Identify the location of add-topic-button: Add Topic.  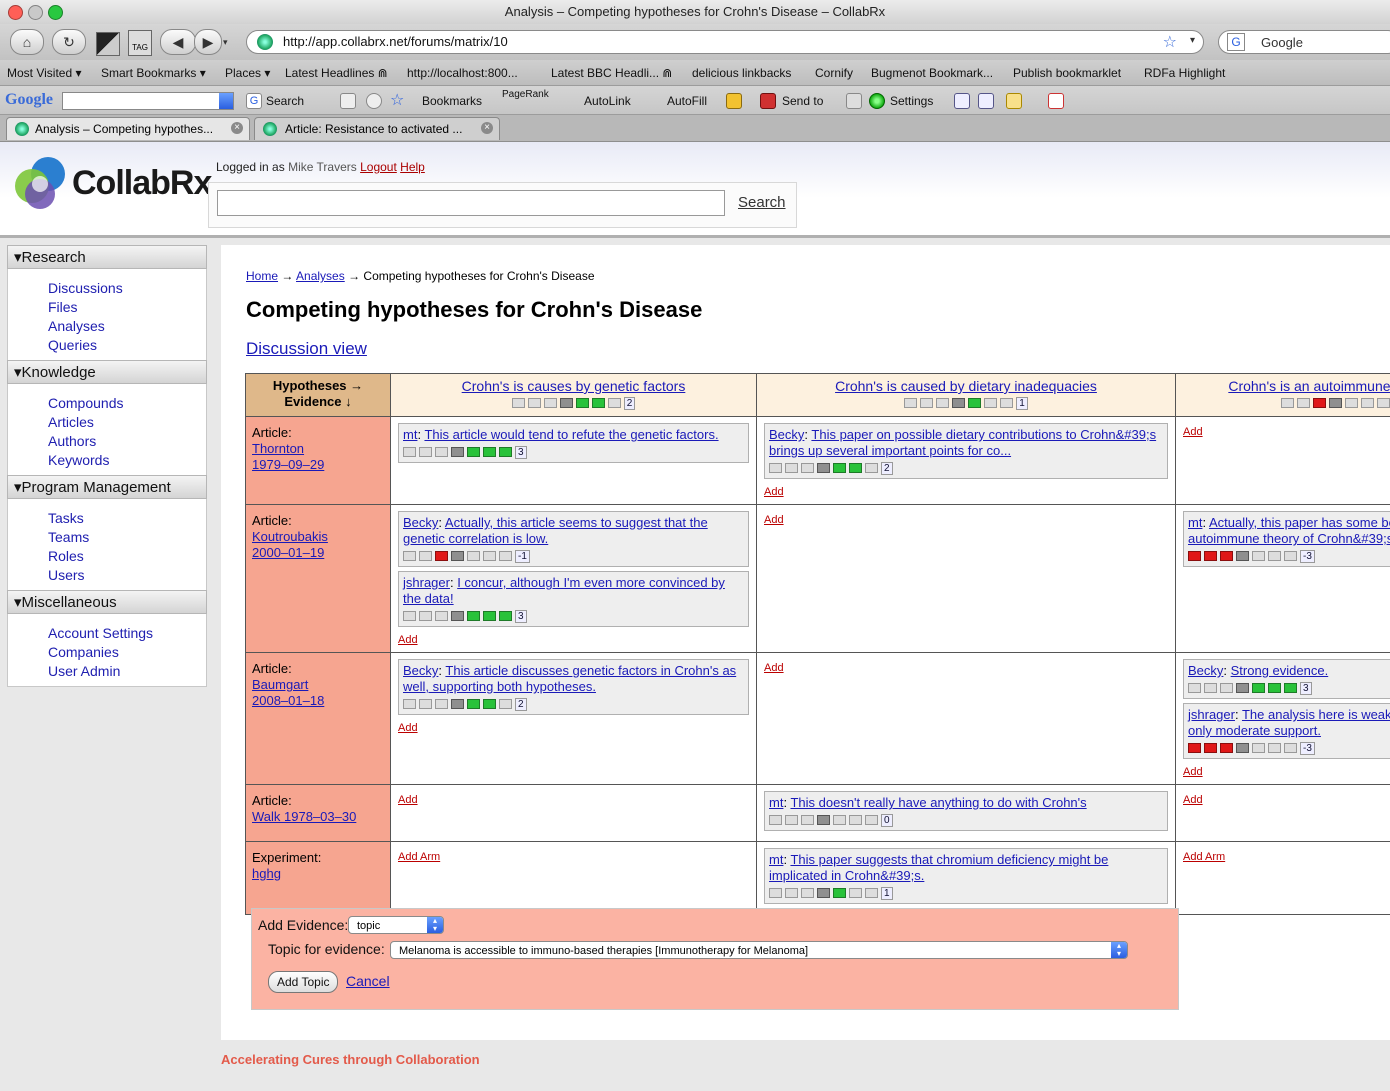
(303, 982).